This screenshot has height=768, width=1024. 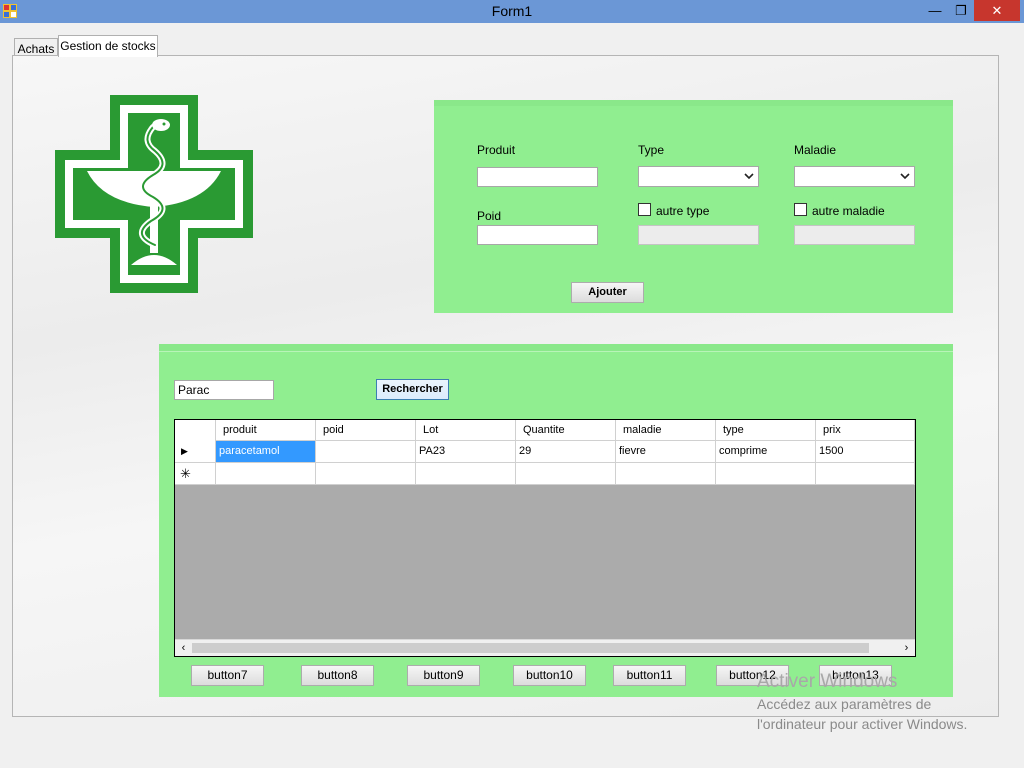 What do you see at coordinates (649, 675) in the screenshot?
I see `button11: button11` at bounding box center [649, 675].